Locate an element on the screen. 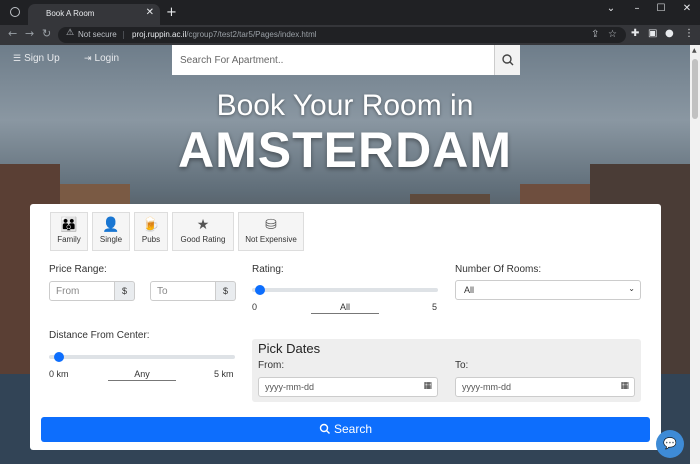  price-to-input is located at coordinates (183, 291).